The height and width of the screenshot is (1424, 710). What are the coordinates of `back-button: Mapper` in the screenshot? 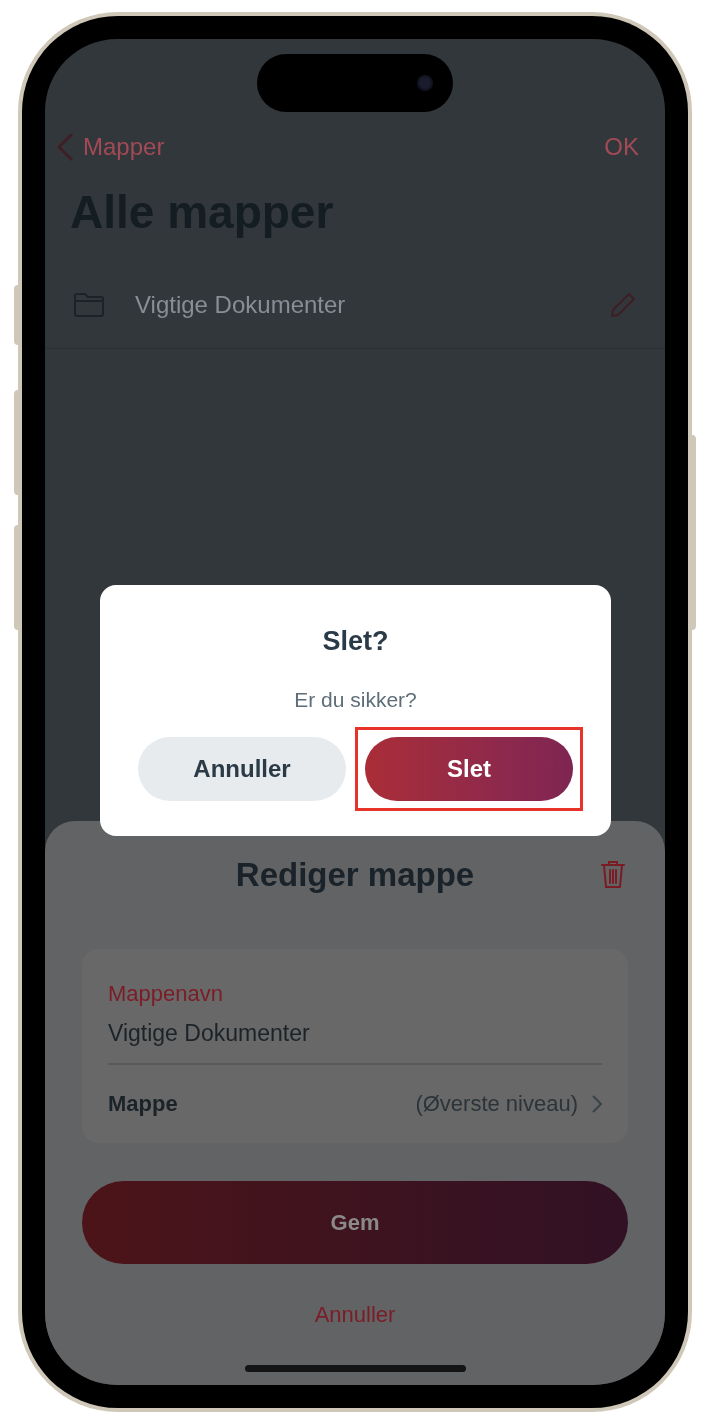 It's located at (111, 147).